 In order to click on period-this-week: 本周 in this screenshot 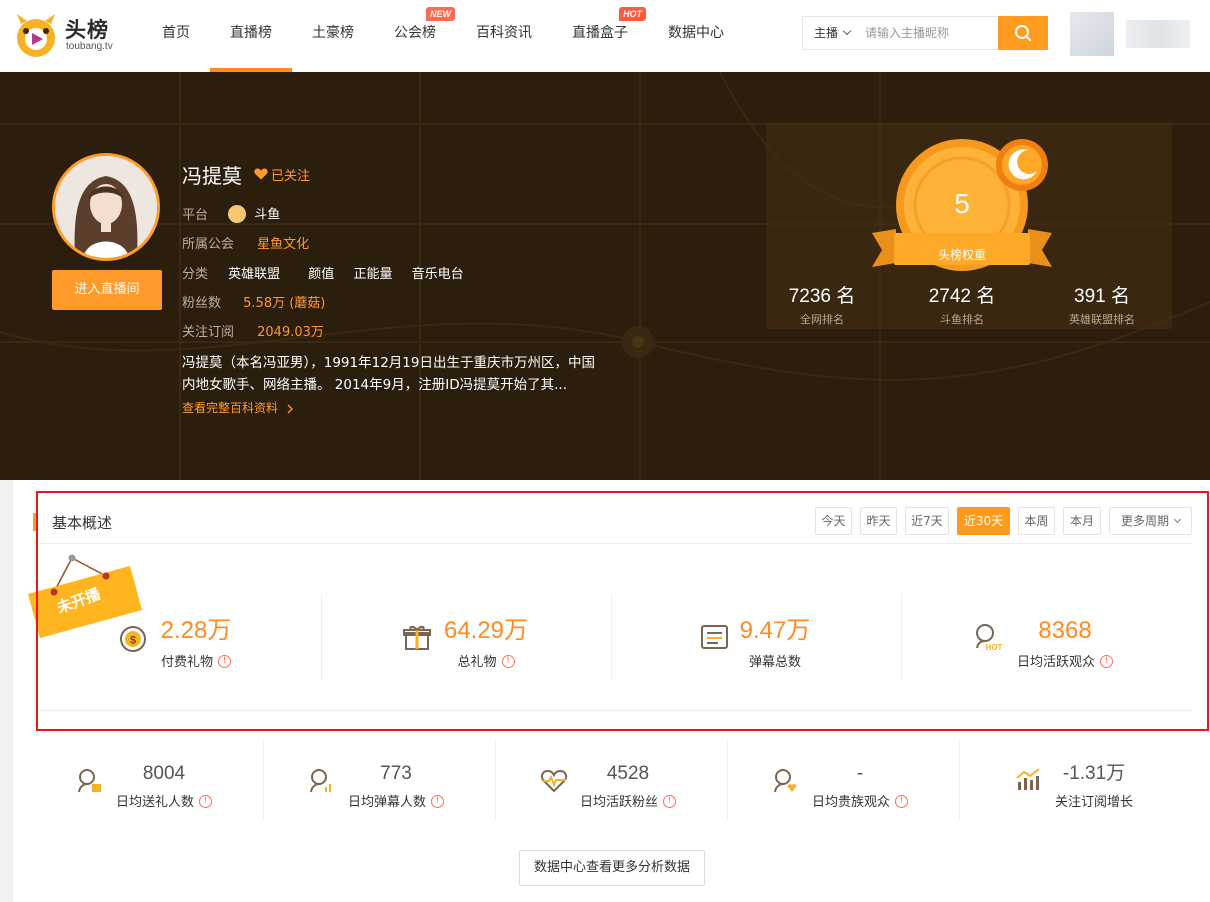, I will do `click(1036, 521)`.